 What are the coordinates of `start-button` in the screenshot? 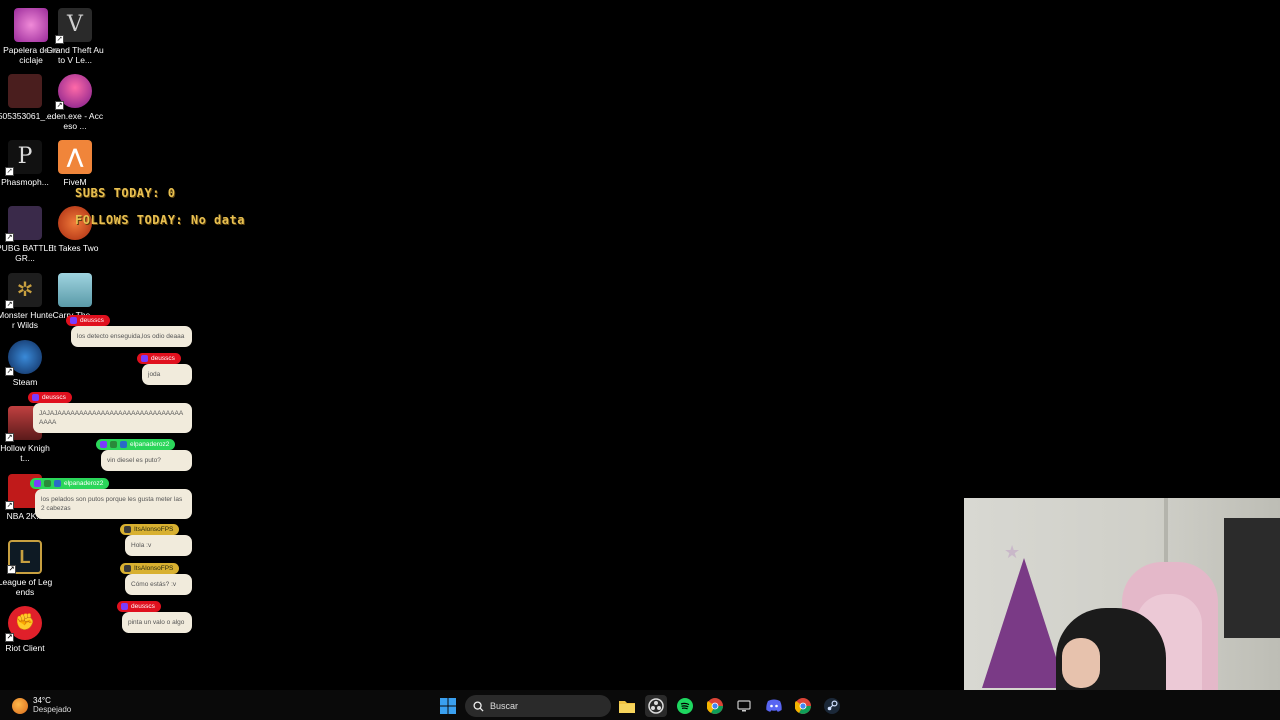 It's located at (448, 706).